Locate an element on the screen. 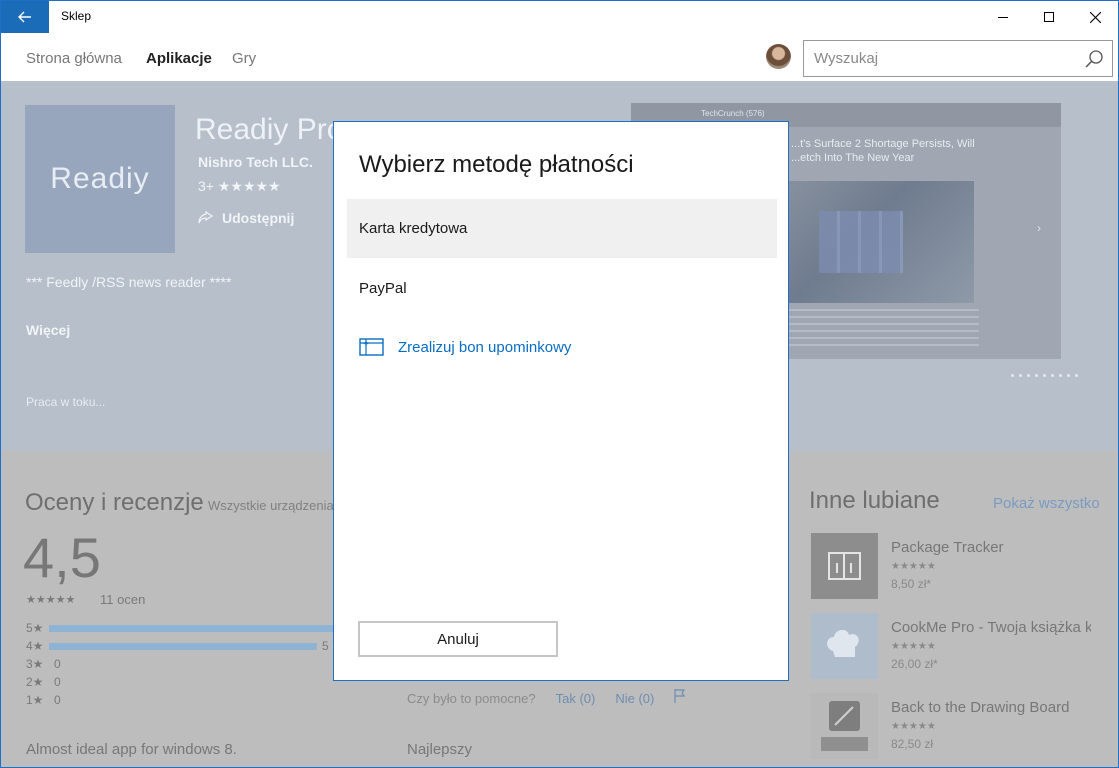 The image size is (1119, 768). app-age-rating: 3+ ★★★★★ is located at coordinates (239, 186).